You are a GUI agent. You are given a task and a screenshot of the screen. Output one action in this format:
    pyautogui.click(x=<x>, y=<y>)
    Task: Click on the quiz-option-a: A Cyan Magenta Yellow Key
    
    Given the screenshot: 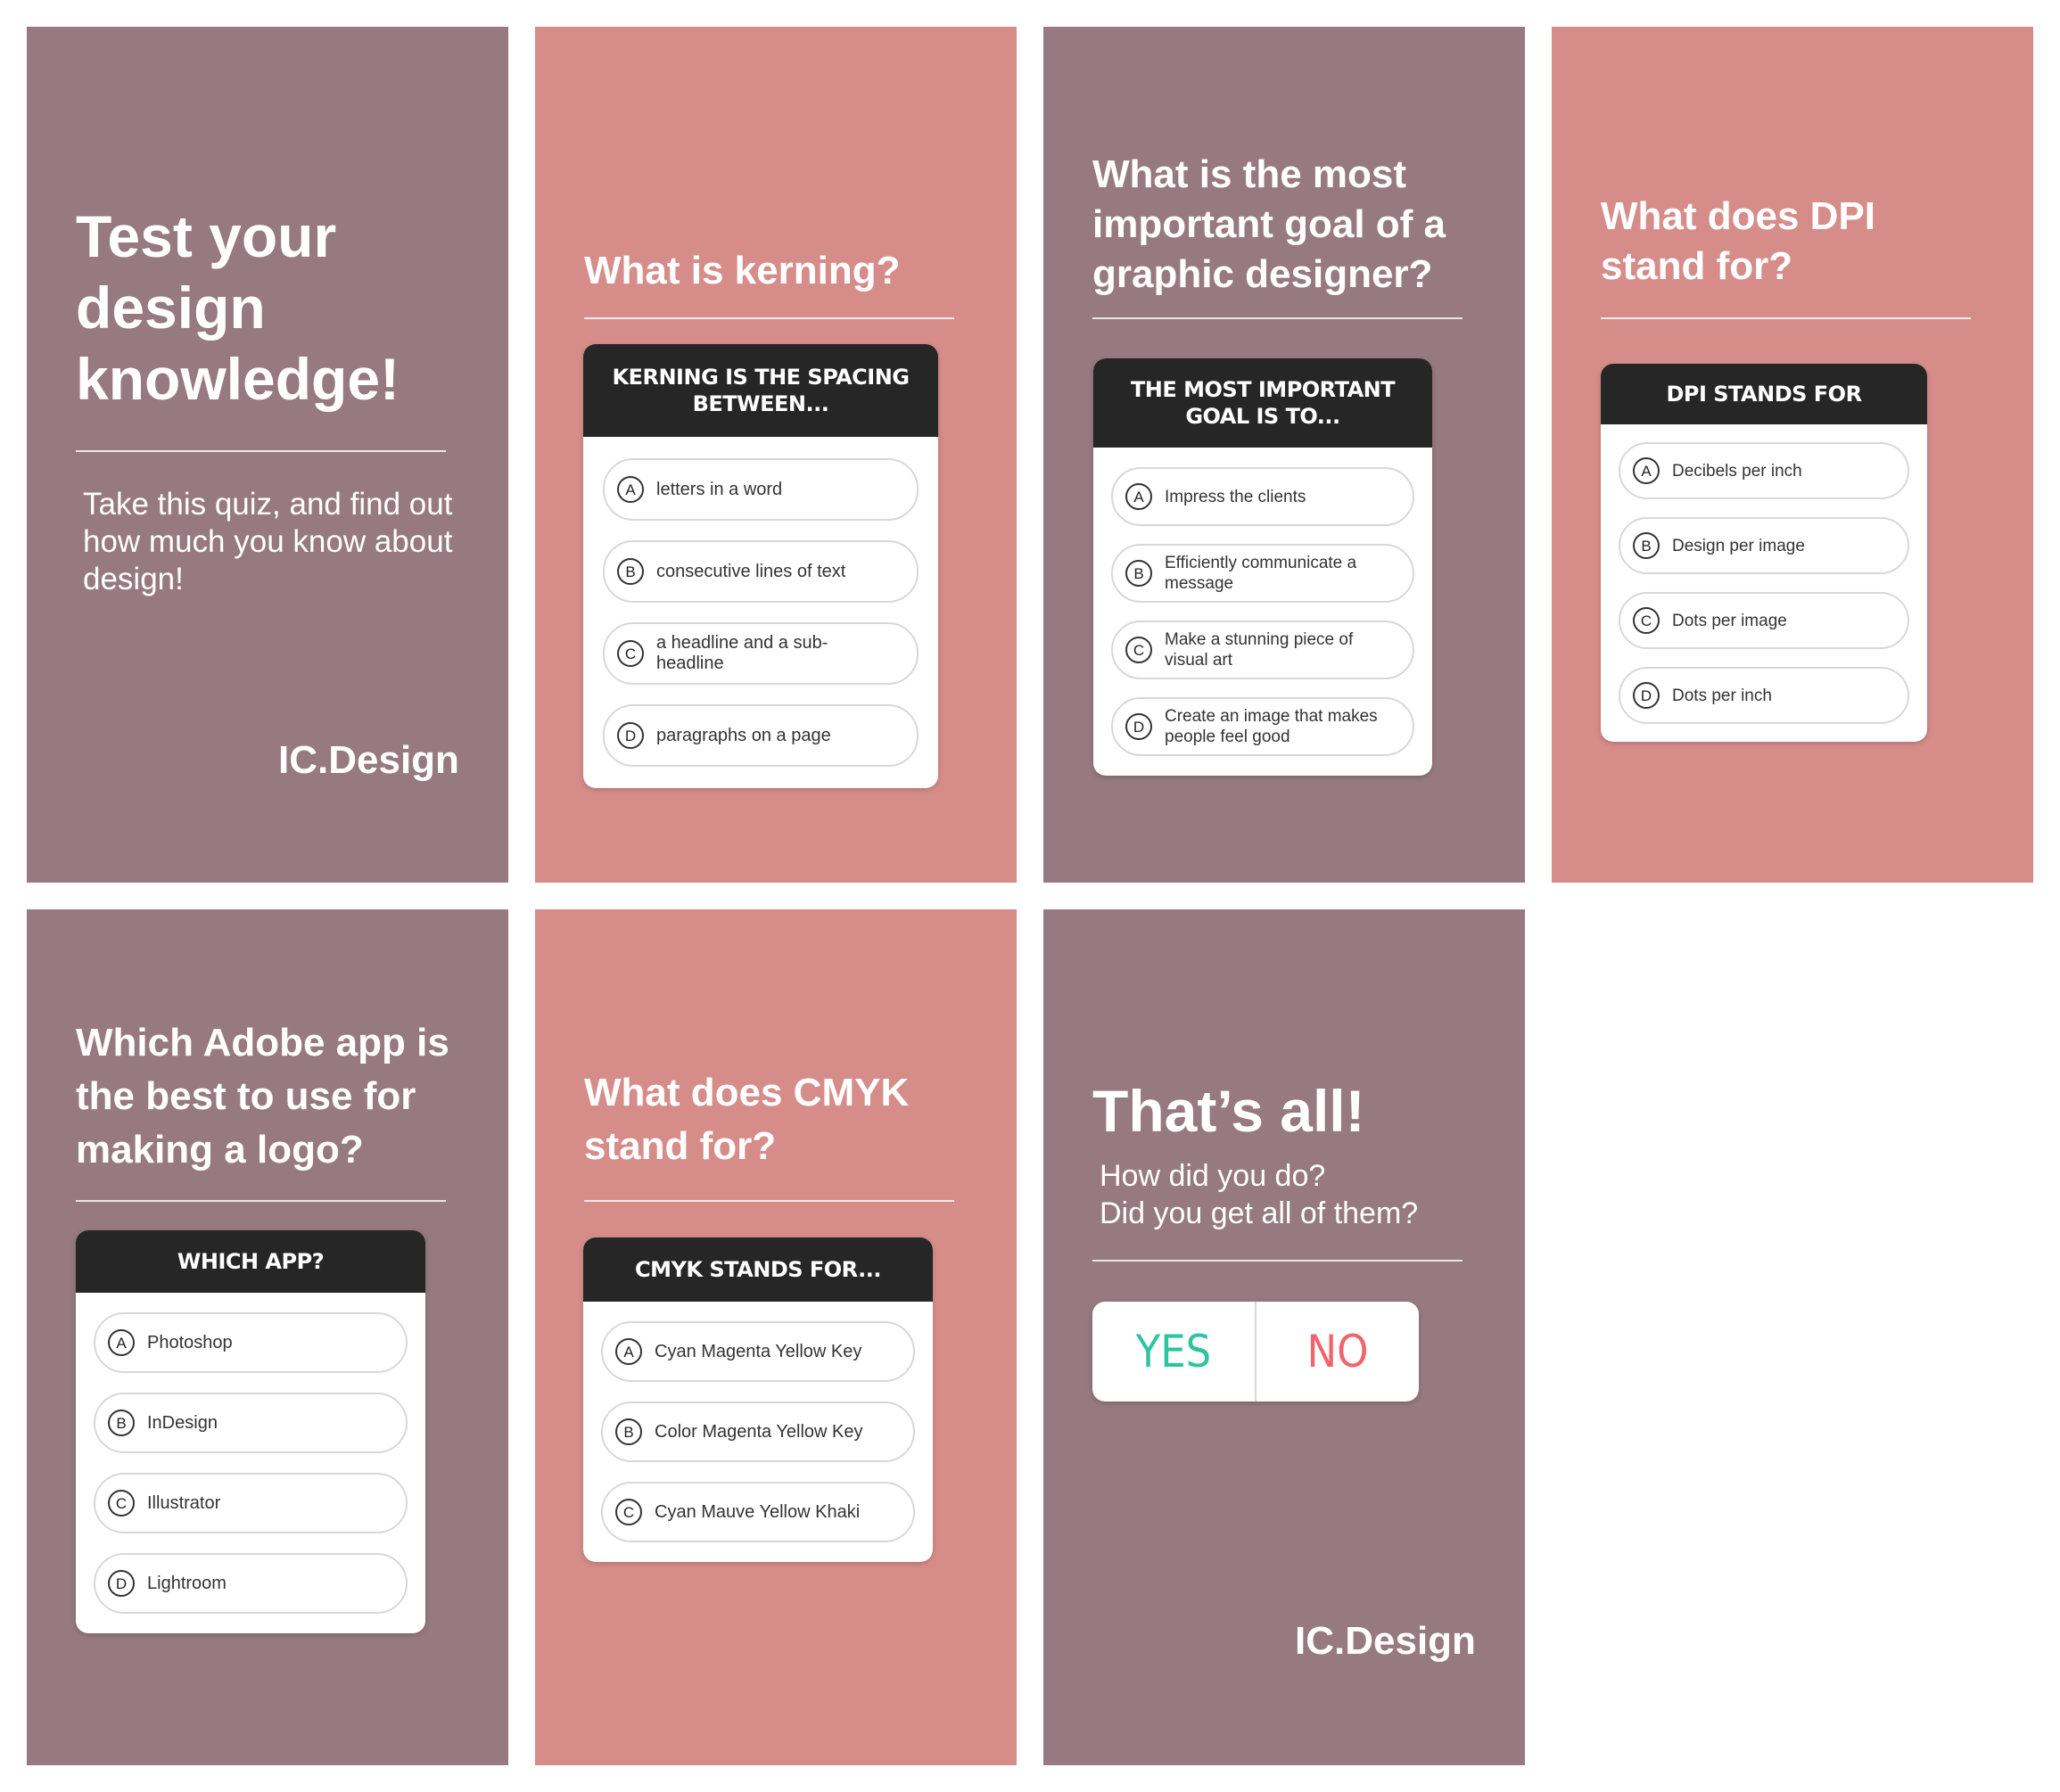 What is the action you would take?
    pyautogui.click(x=758, y=1352)
    